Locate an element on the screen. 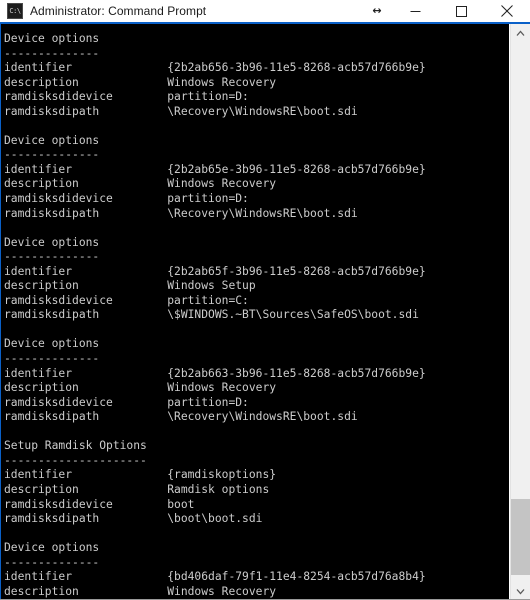  maximize-button is located at coordinates (461, 11).